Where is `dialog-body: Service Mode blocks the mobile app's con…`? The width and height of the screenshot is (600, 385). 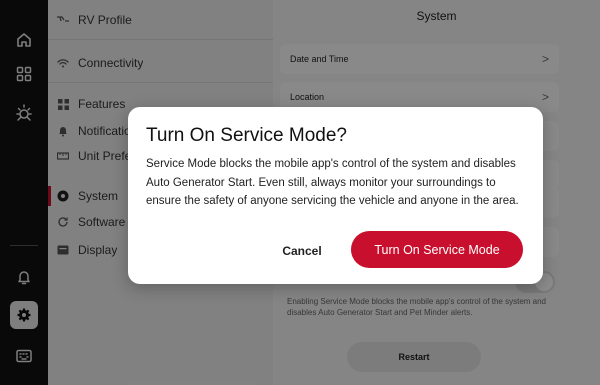
dialog-body: Service Mode blocks the mobile app's con… is located at coordinates (332, 182).